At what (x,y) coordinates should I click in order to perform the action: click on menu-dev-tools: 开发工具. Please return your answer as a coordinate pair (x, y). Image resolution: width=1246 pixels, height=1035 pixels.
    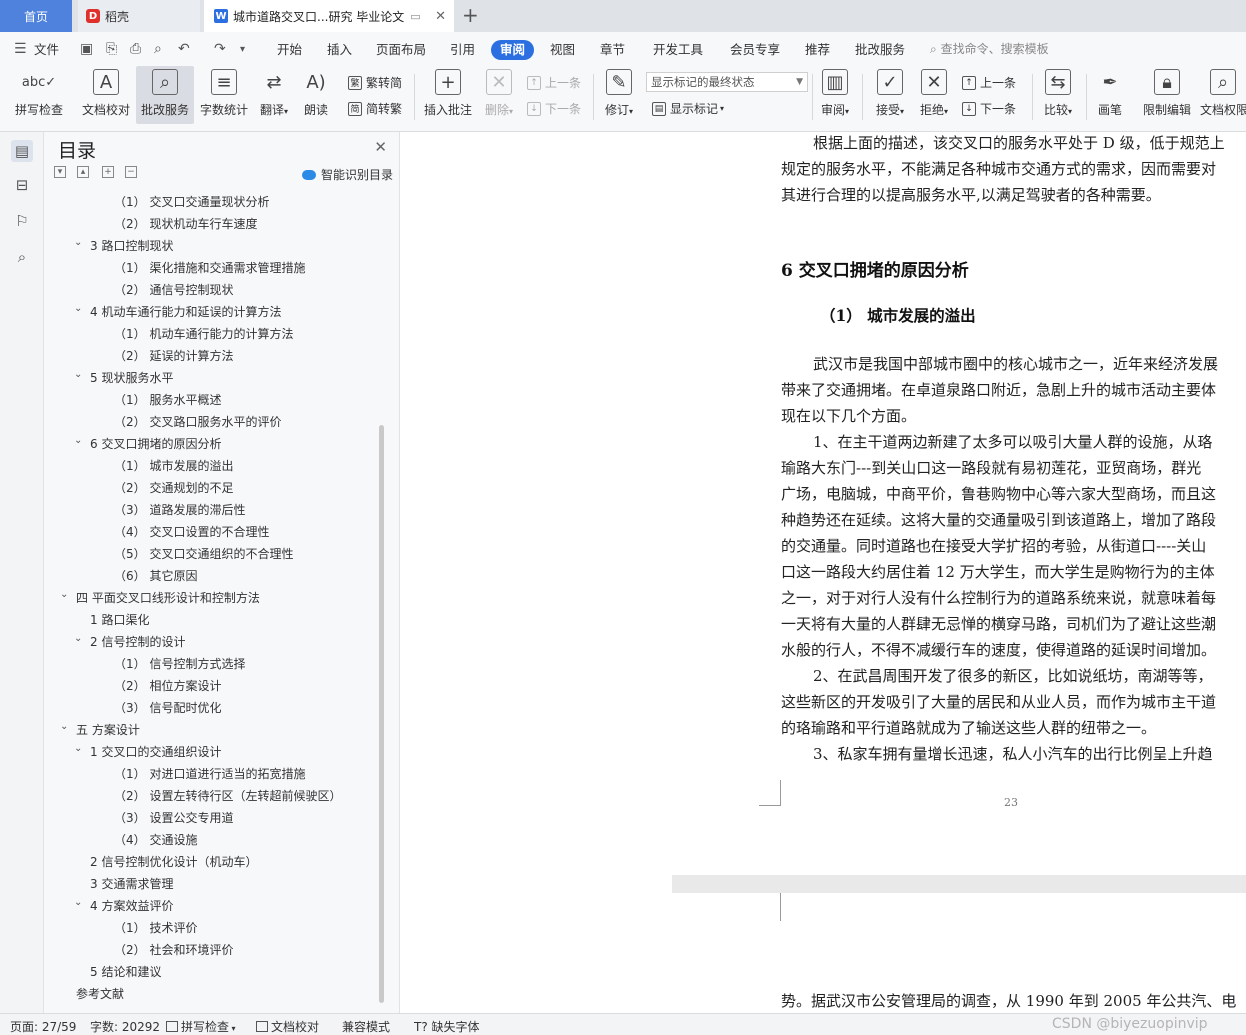
    Looking at the image, I should click on (678, 50).